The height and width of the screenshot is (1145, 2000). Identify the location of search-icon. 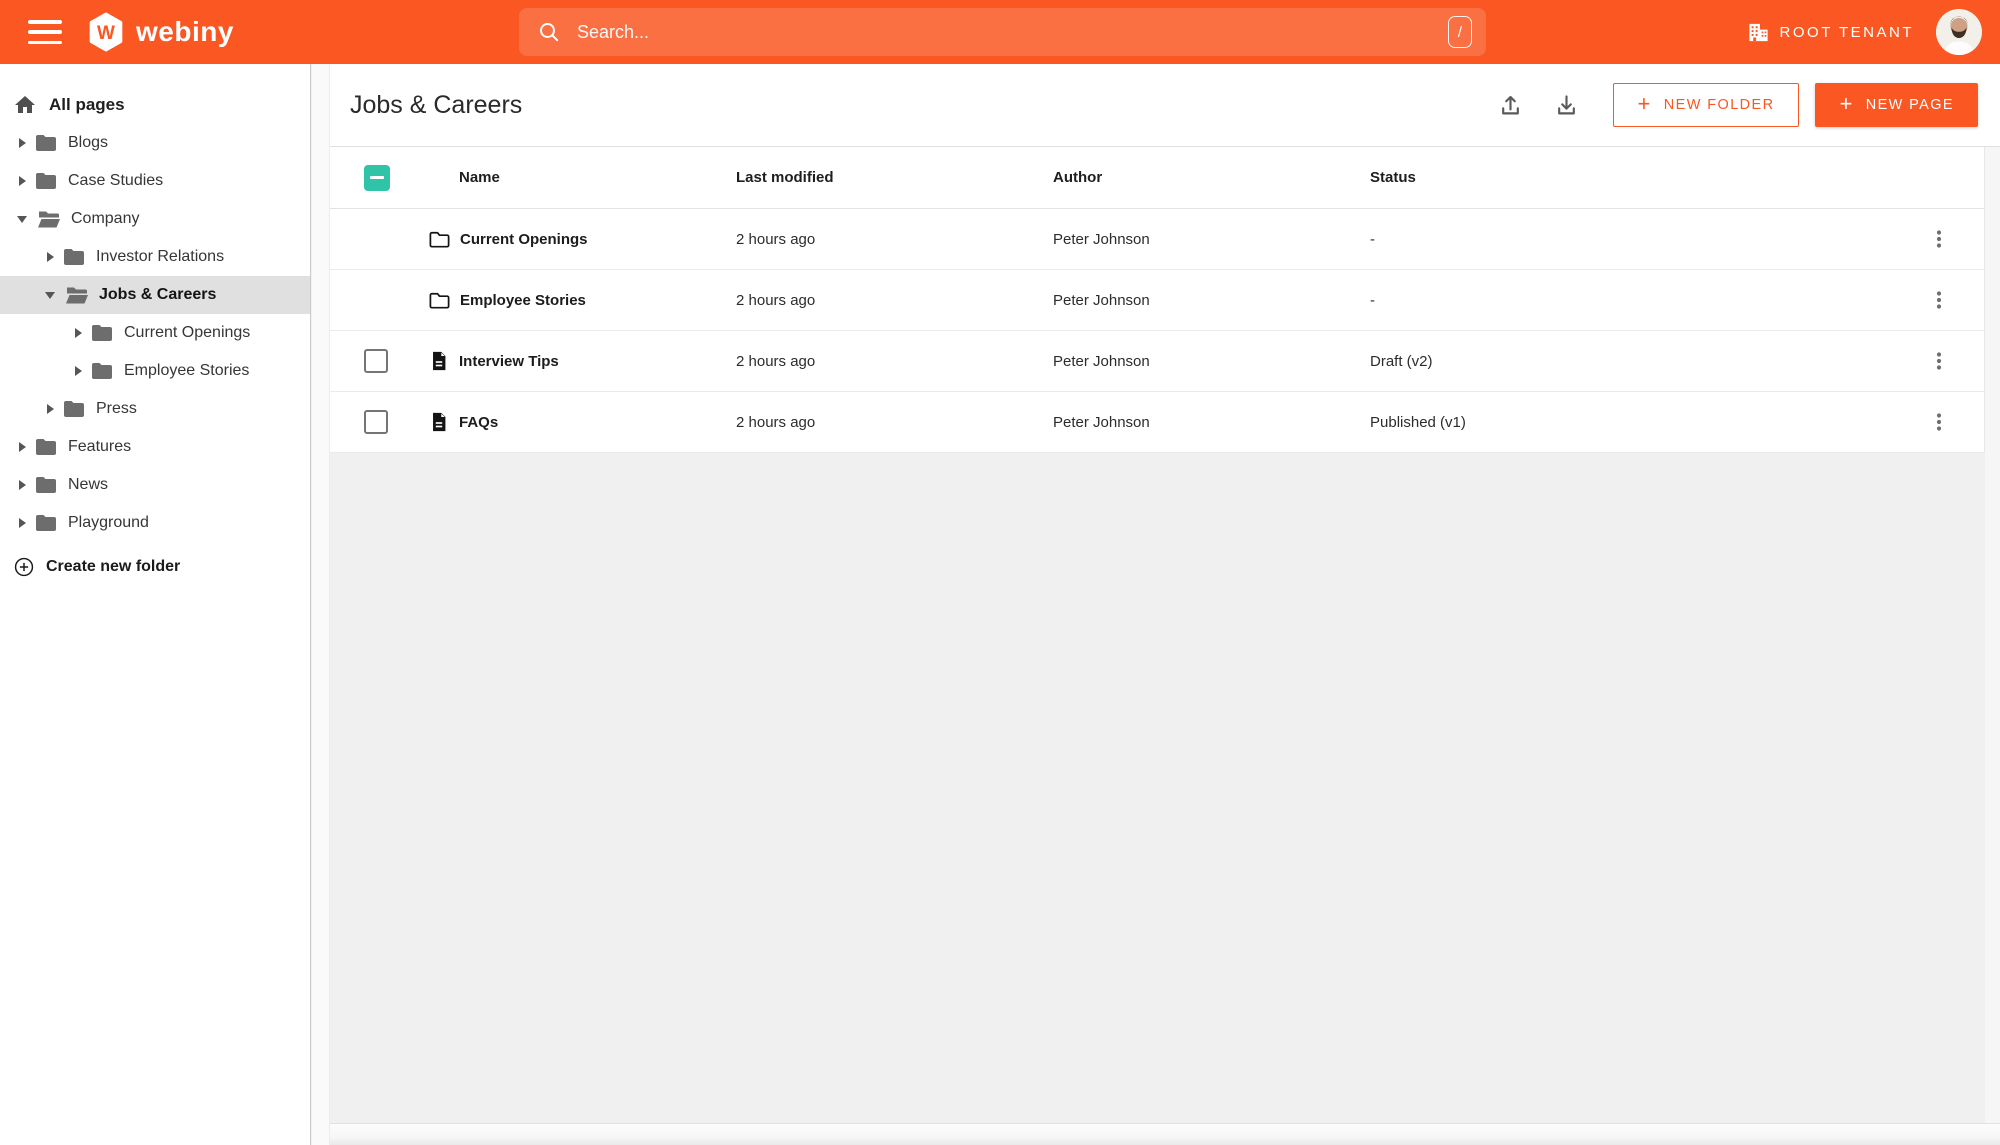
(549, 32).